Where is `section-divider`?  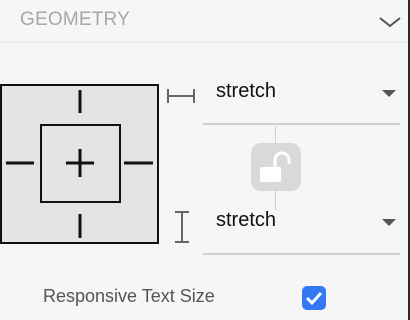
section-divider is located at coordinates (204, 42).